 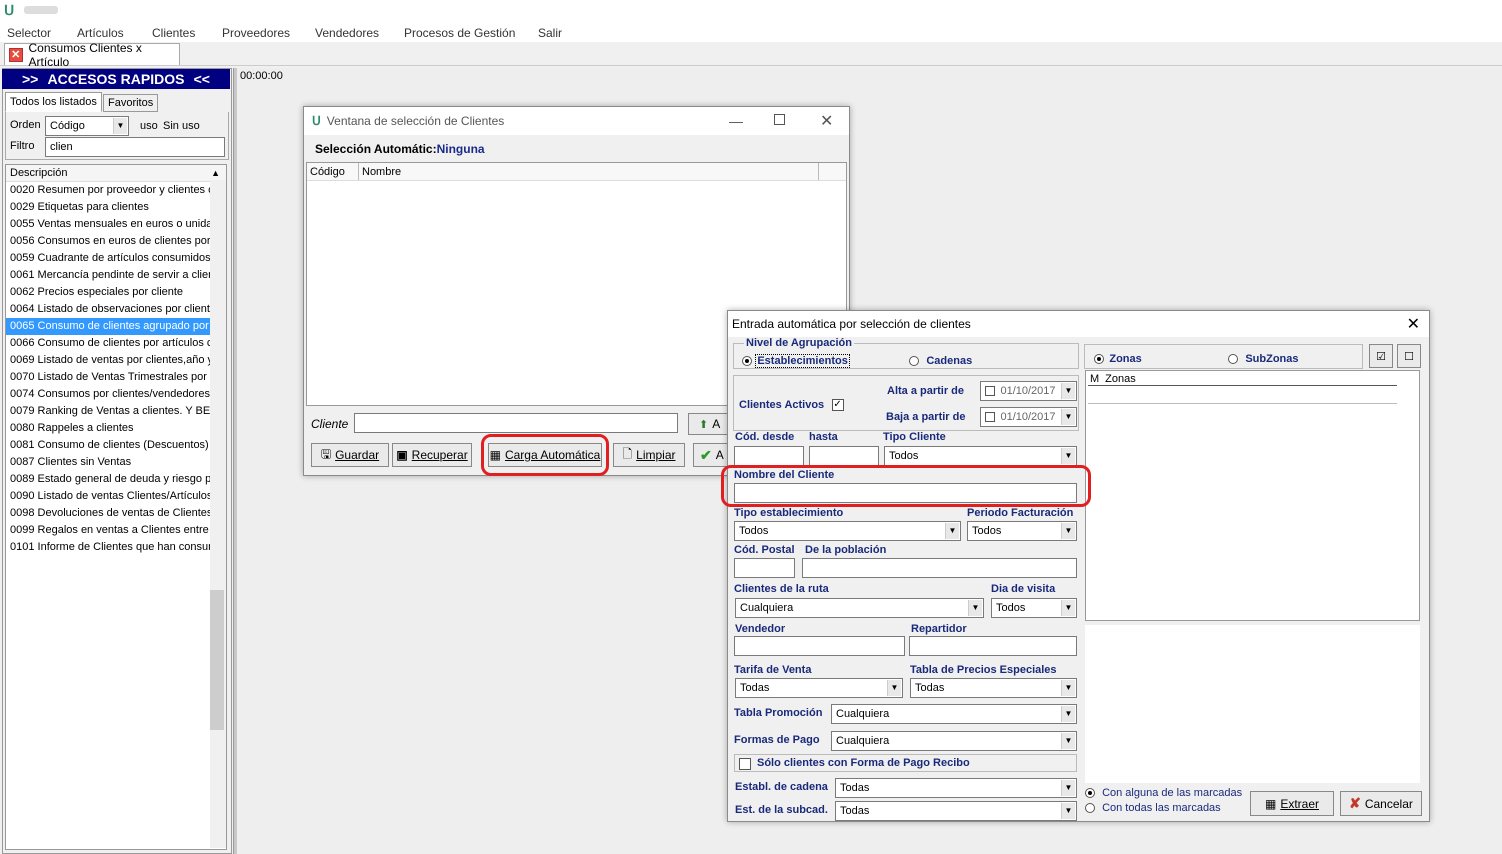 What do you see at coordinates (135, 147) in the screenshot?
I see `filtro-input: clien` at bounding box center [135, 147].